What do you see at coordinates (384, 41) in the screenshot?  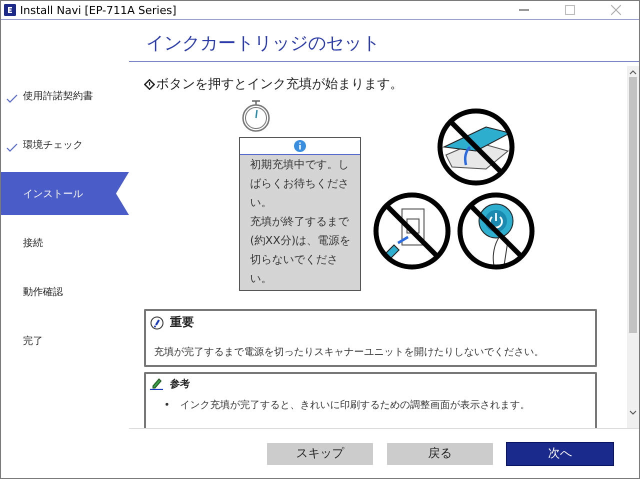 I see `page-title: インクカートリッジのセット` at bounding box center [384, 41].